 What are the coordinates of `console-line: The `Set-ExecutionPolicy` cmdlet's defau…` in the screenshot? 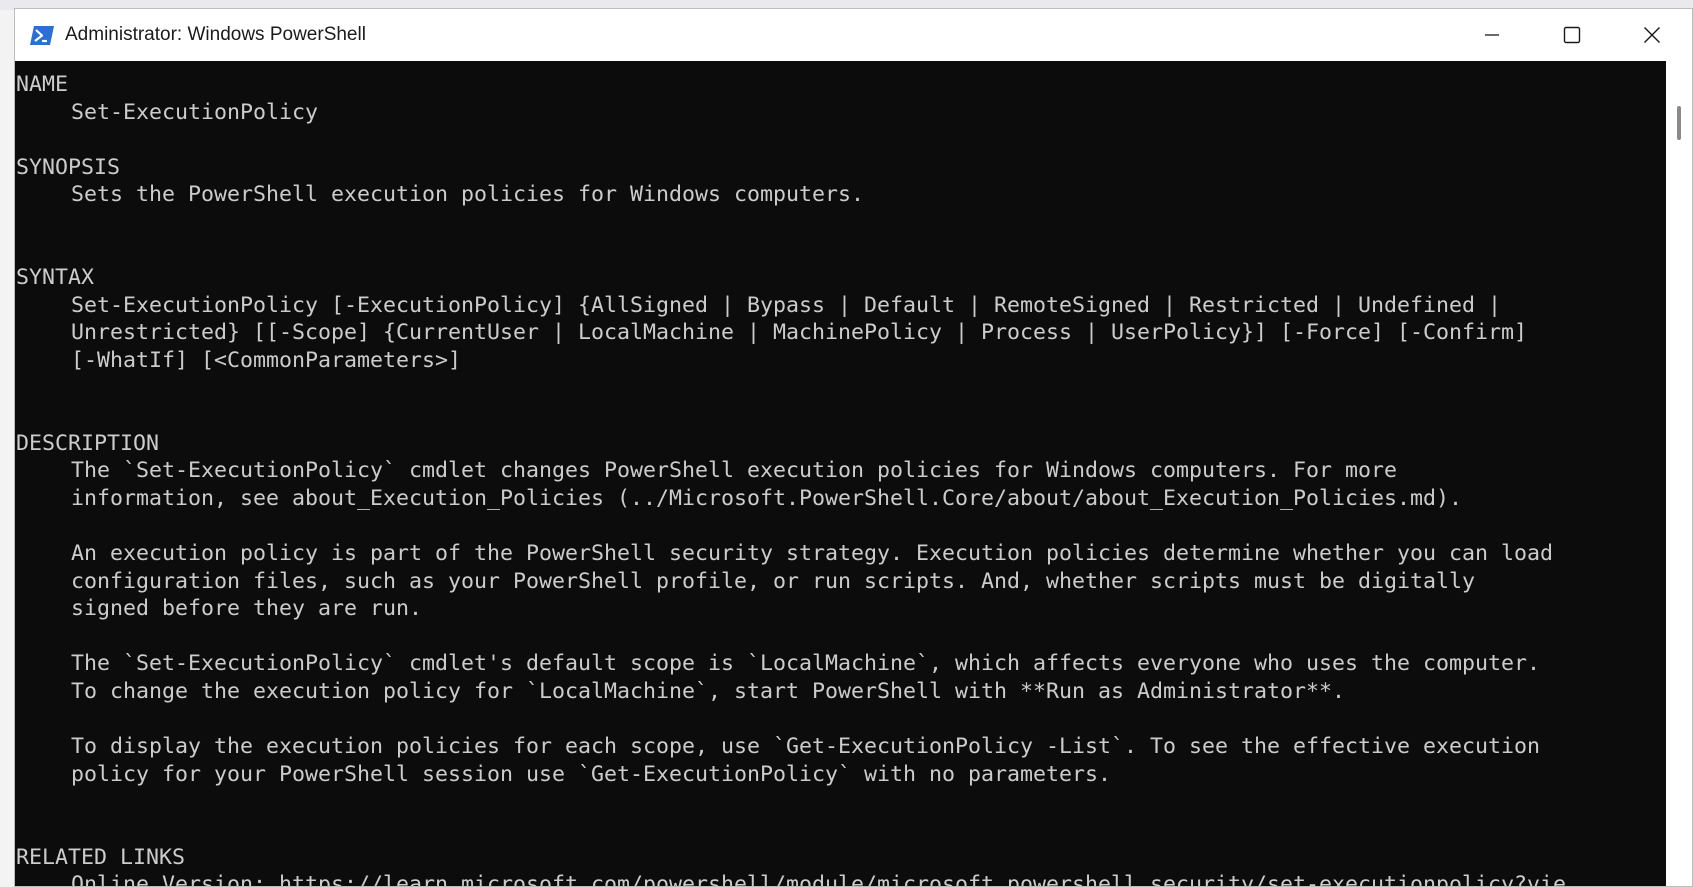 It's located at (806, 664).